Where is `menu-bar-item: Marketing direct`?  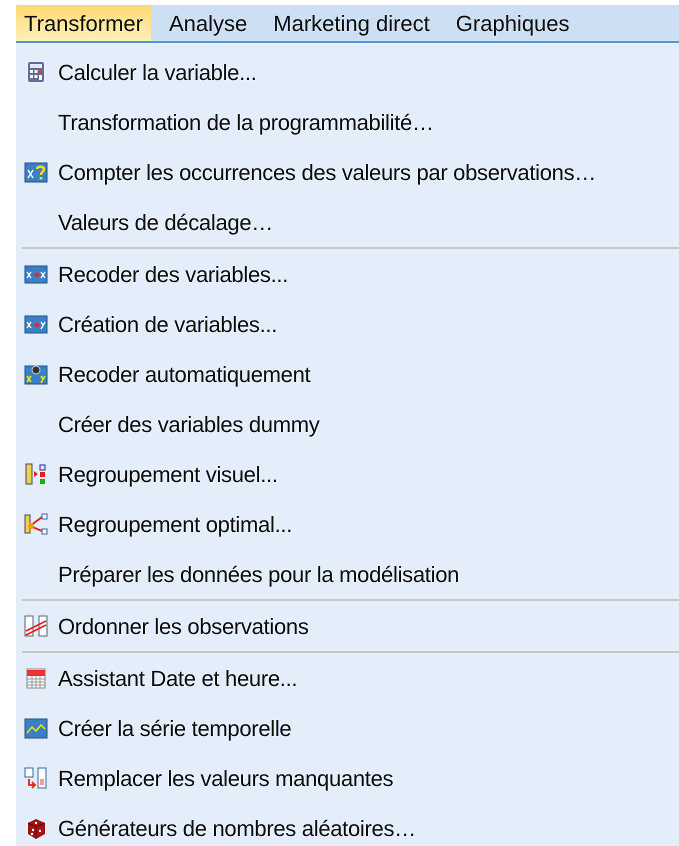 menu-bar-item: Marketing direct is located at coordinates (351, 23).